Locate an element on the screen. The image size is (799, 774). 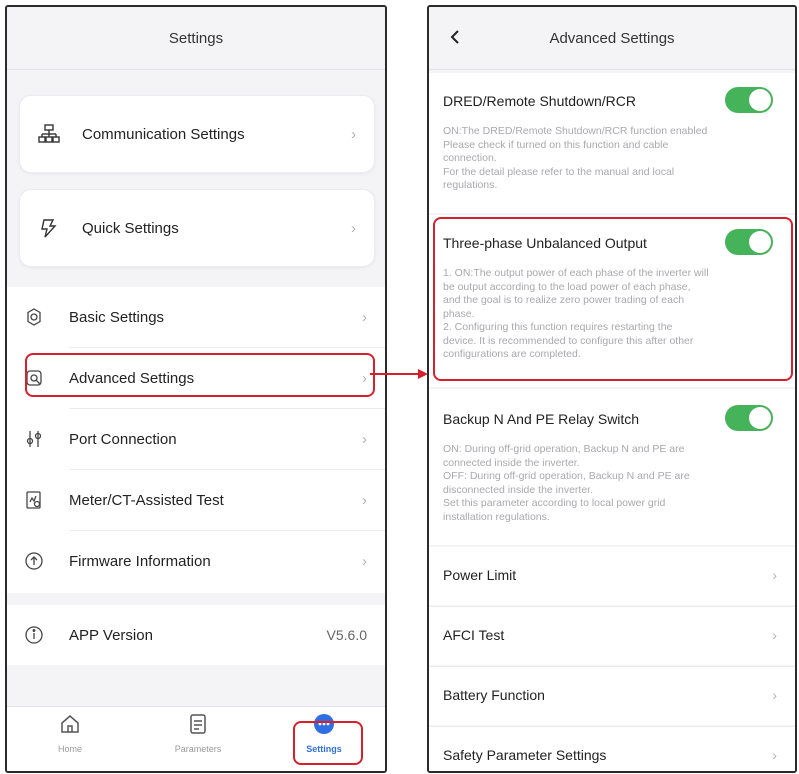
chevron-left-icon is located at coordinates (454, 37).